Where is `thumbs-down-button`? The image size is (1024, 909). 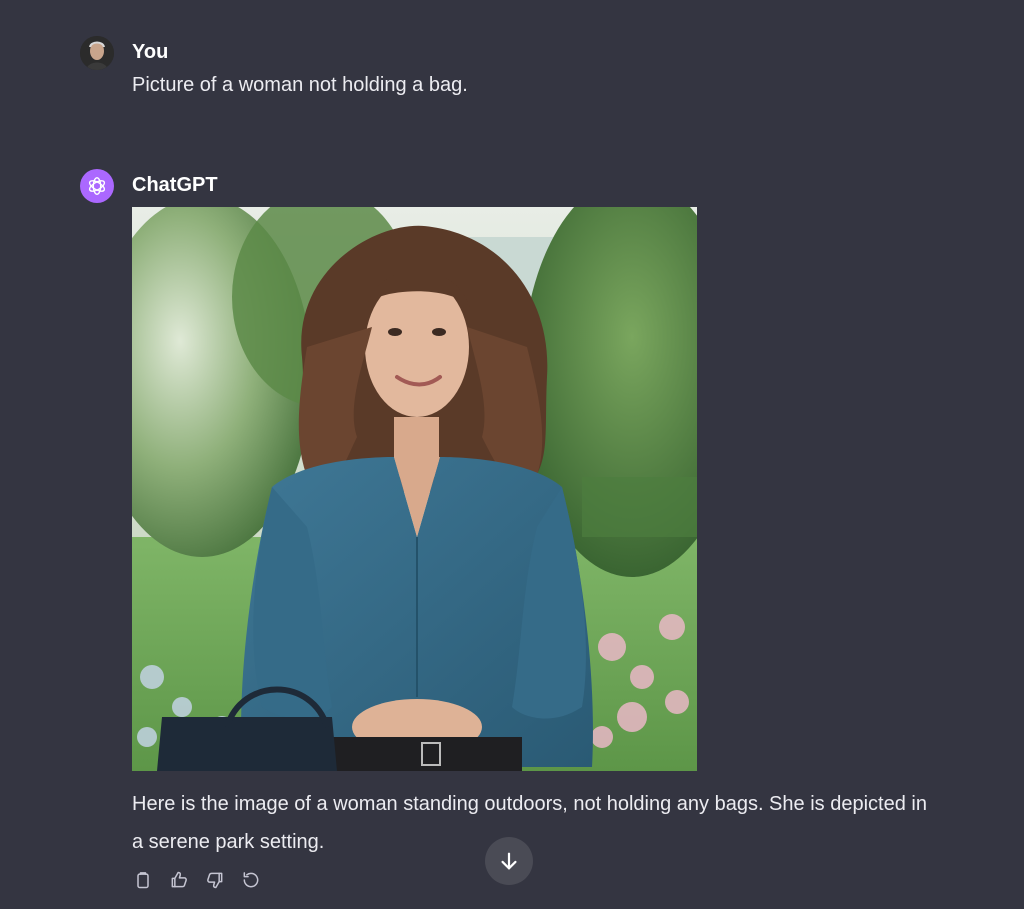 thumbs-down-button is located at coordinates (215, 880).